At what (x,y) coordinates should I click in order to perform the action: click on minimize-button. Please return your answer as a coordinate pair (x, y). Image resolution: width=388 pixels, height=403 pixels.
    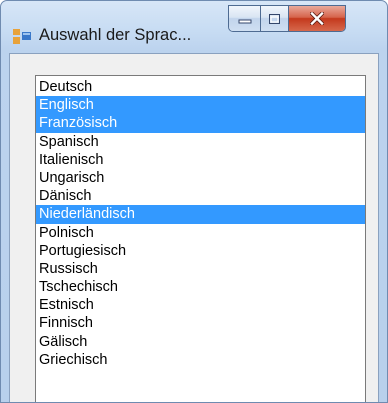
    Looking at the image, I should click on (245, 18).